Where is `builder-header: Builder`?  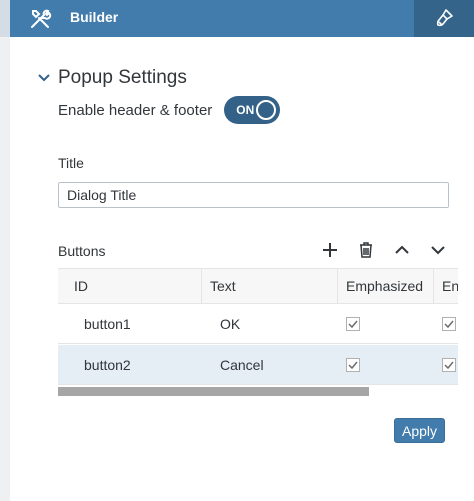 builder-header: Builder is located at coordinates (242, 18).